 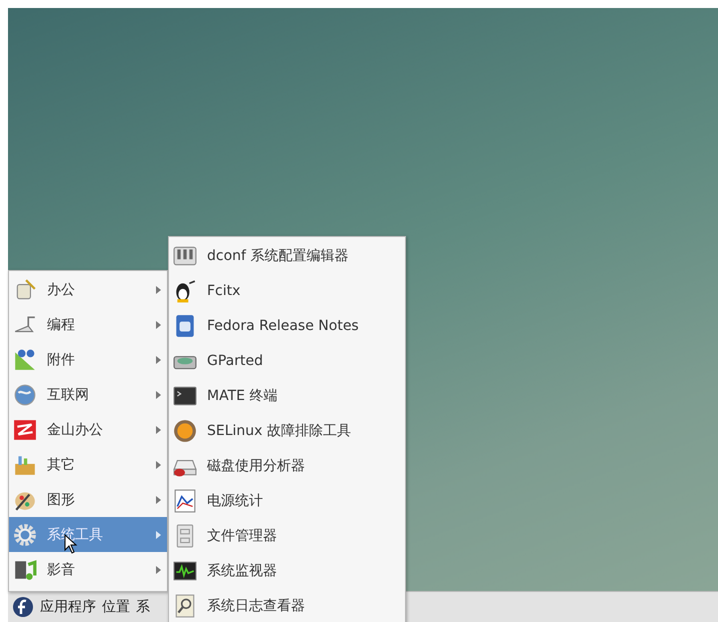 What do you see at coordinates (25, 534) in the screenshot?
I see `gear-icon` at bounding box center [25, 534].